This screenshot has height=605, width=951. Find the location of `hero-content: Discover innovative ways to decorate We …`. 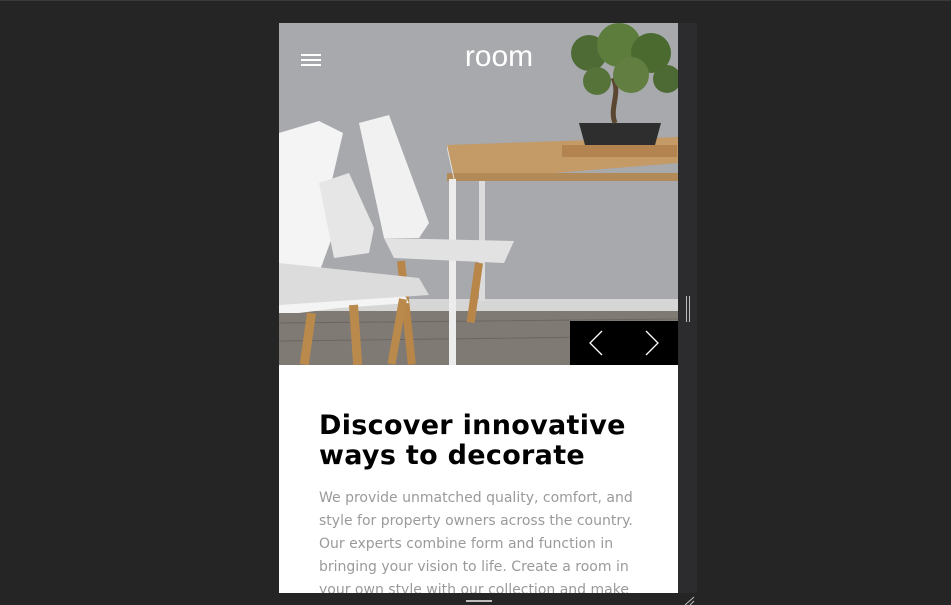

hero-content: Discover innovative ways to decorate We … is located at coordinates (479, 502).